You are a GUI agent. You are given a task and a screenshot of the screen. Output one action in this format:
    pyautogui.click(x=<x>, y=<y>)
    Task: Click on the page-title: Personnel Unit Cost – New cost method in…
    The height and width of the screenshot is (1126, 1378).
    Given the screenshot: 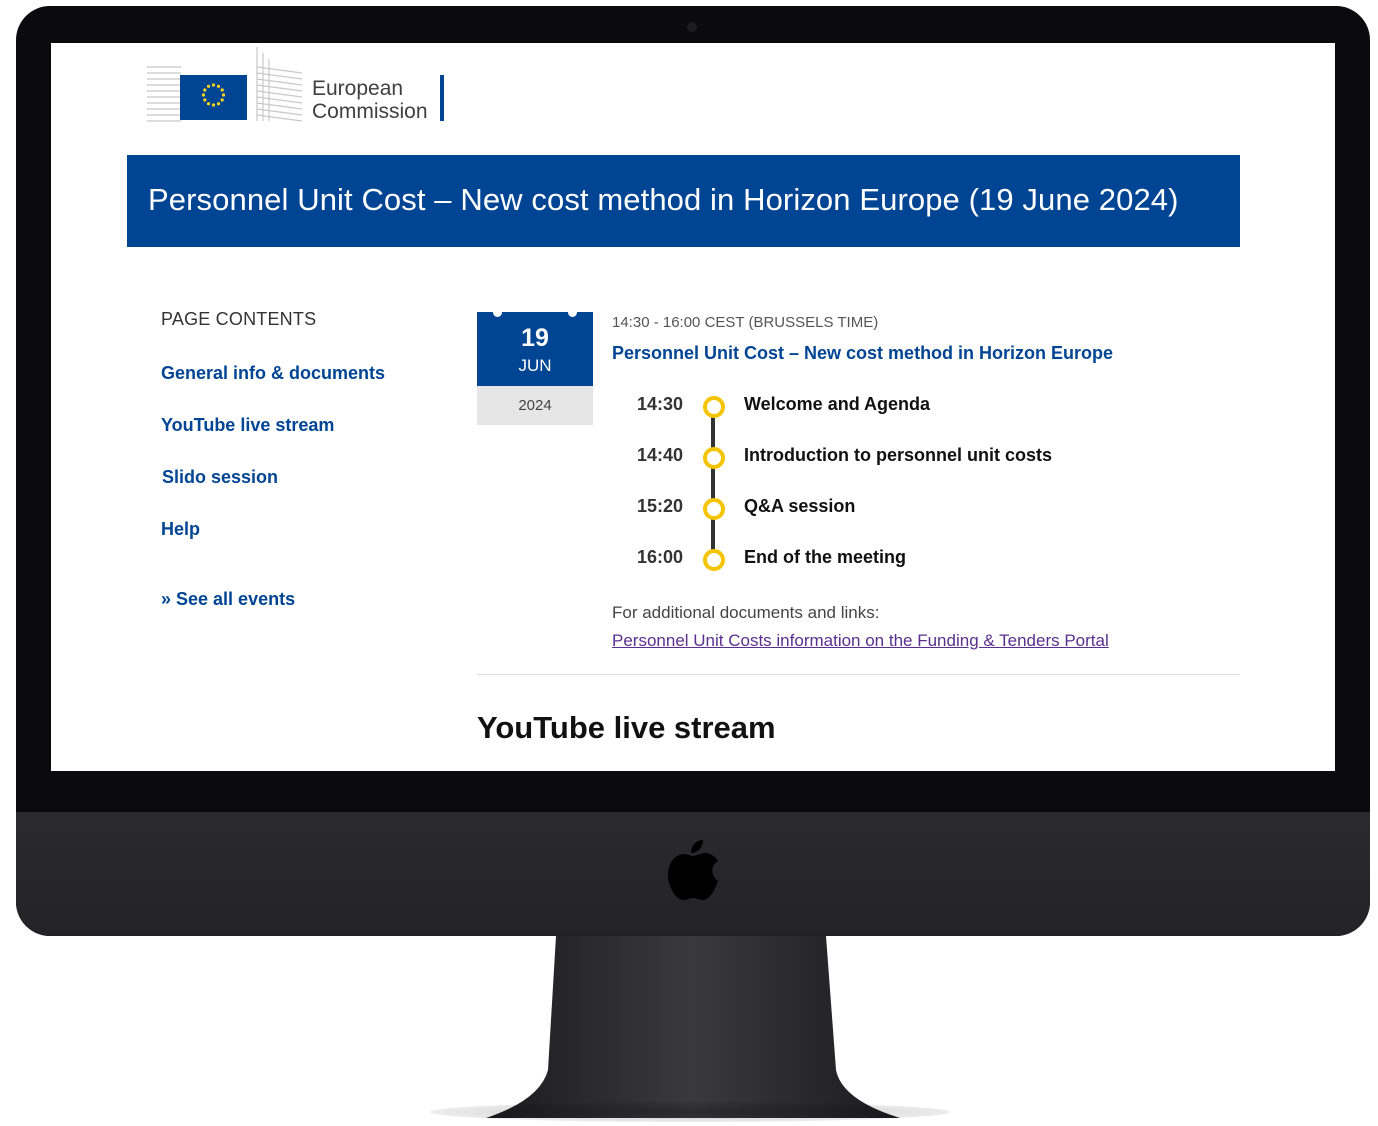 What is the action you would take?
    pyautogui.click(x=663, y=199)
    